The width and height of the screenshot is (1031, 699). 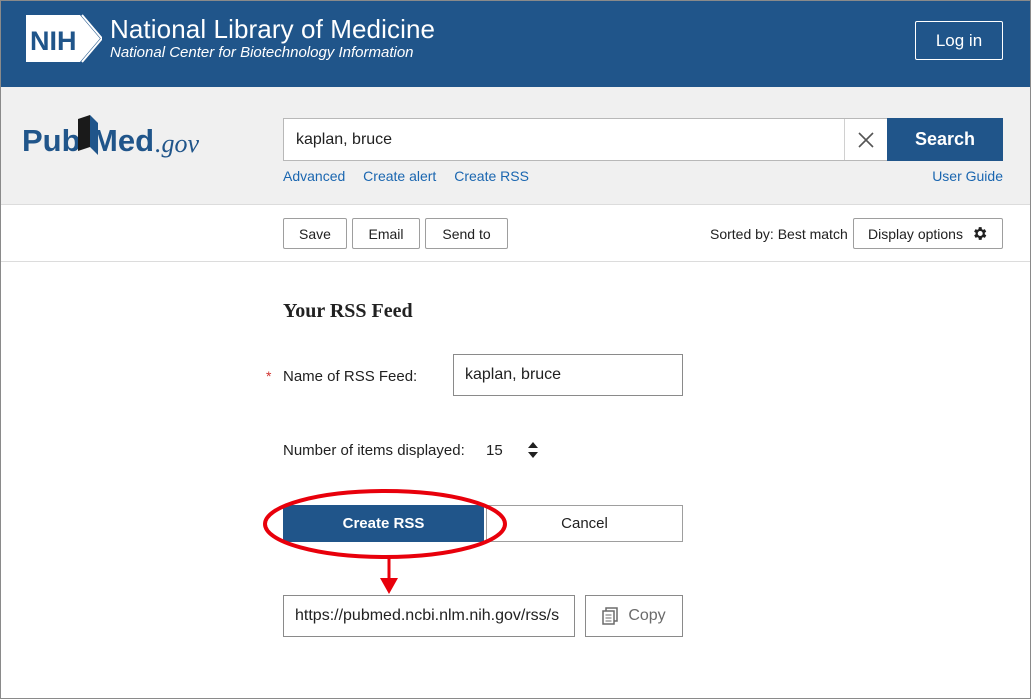 What do you see at coordinates (53, 41) in the screenshot?
I see `nih-logo-text: NIH` at bounding box center [53, 41].